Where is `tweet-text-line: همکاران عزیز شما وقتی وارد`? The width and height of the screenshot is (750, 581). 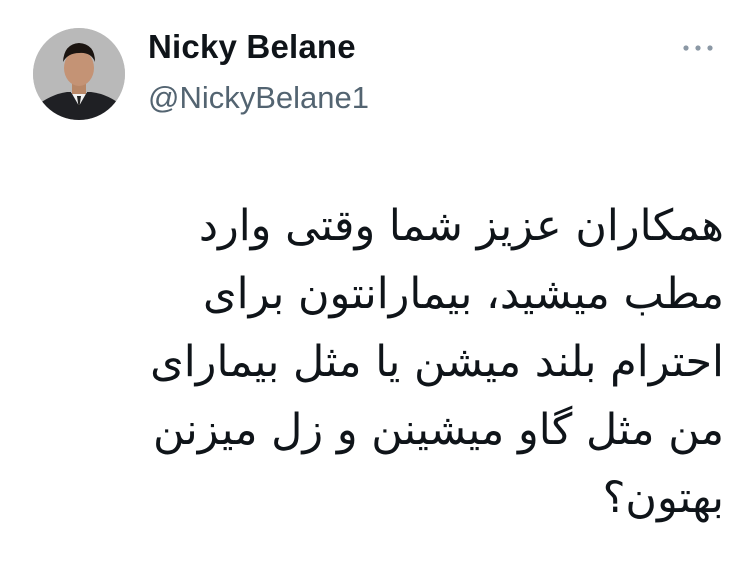
tweet-text-line: همکاران عزیز شما وقتی وارد is located at coordinates (461, 226).